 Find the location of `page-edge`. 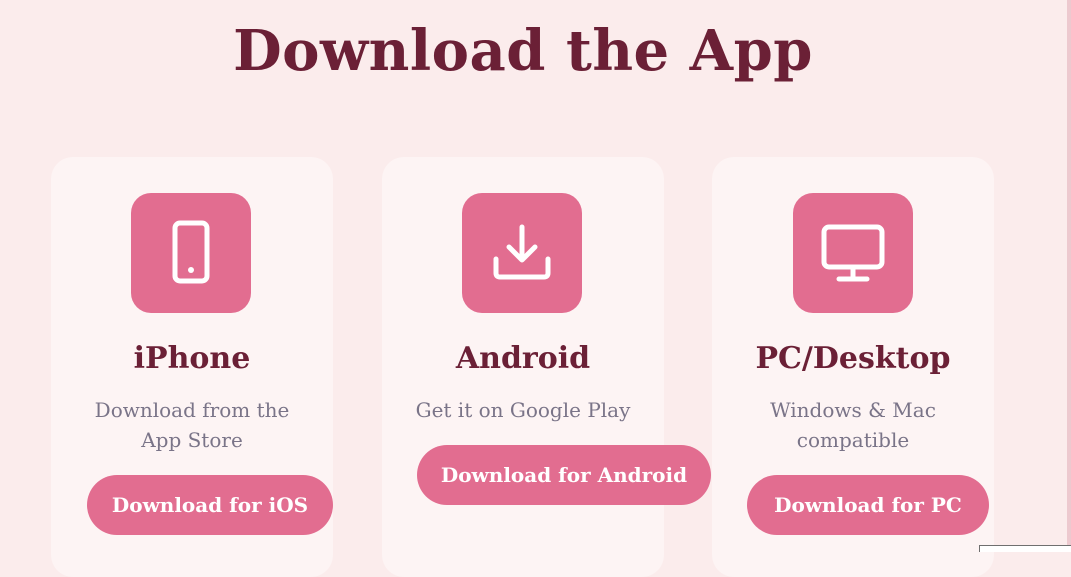

page-edge is located at coordinates (1069, 276).